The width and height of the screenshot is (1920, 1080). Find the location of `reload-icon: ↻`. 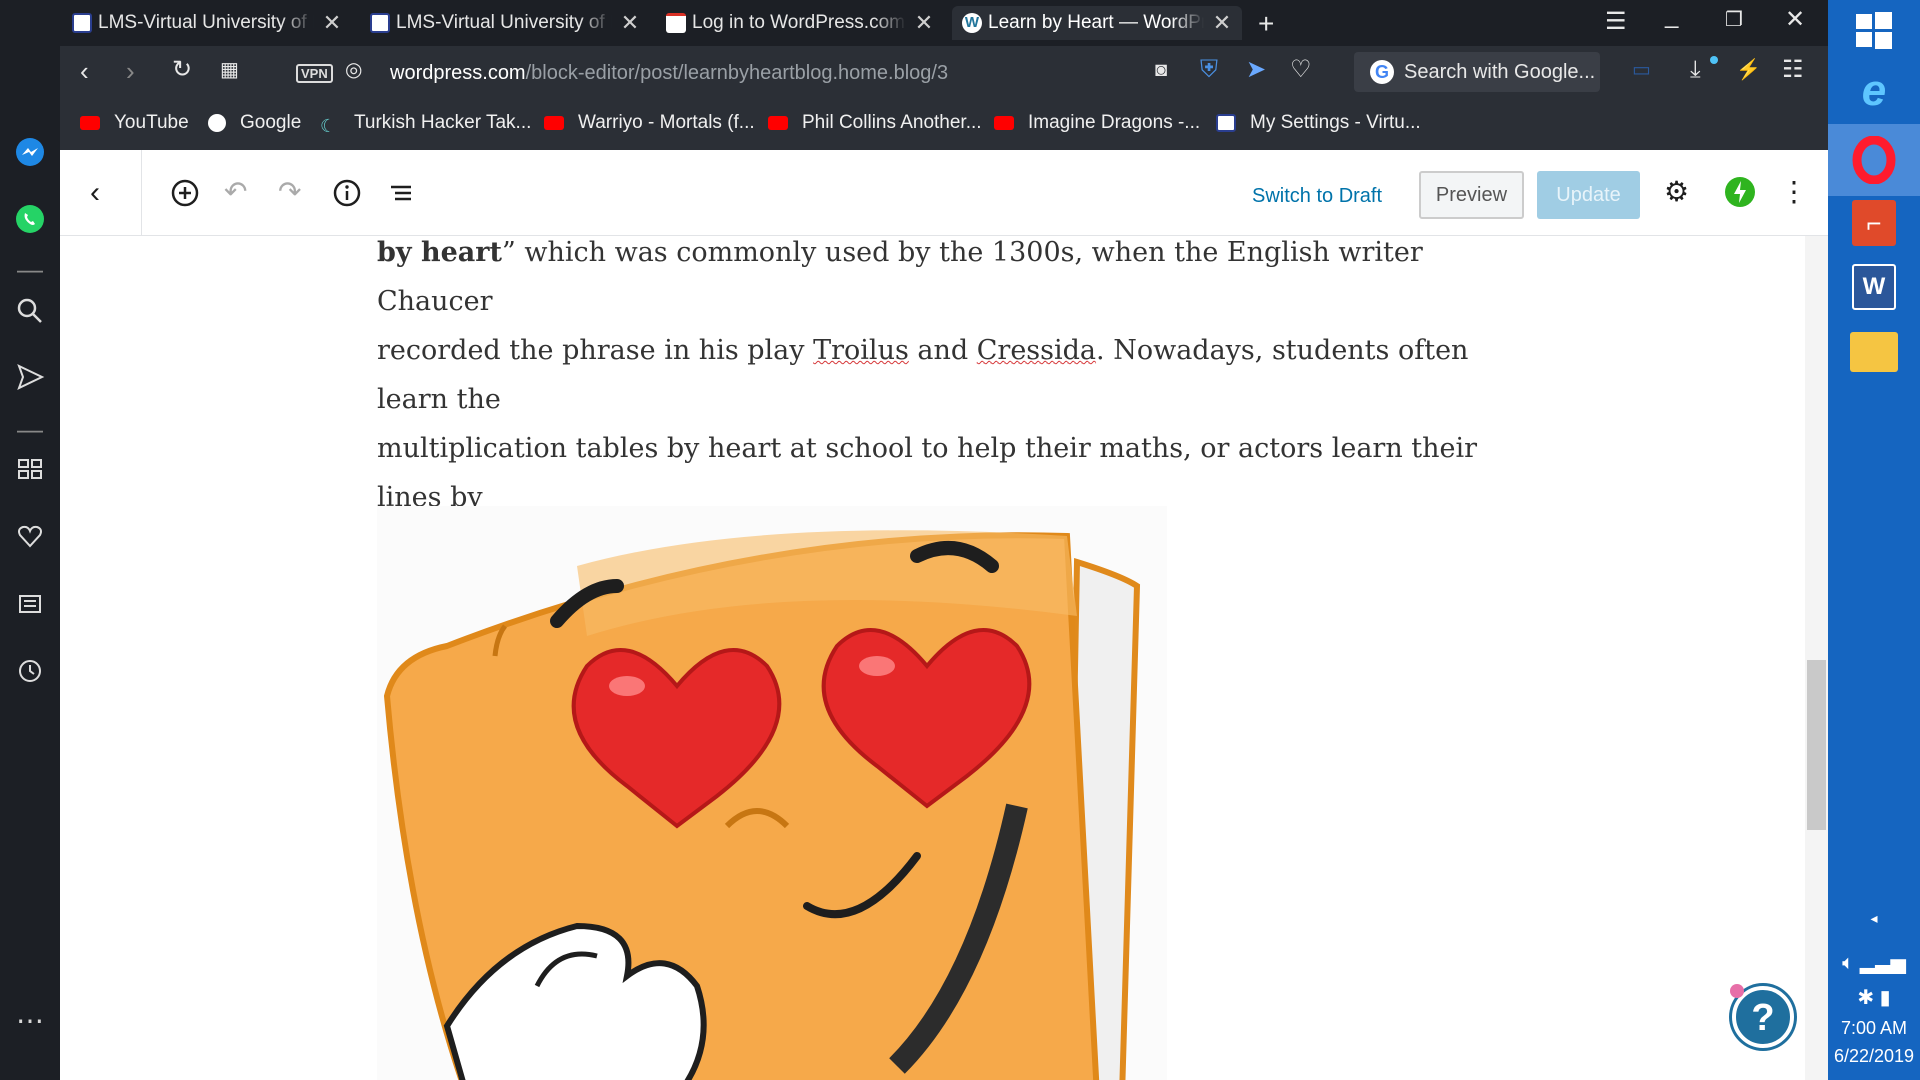

reload-icon: ↻ is located at coordinates (182, 70).